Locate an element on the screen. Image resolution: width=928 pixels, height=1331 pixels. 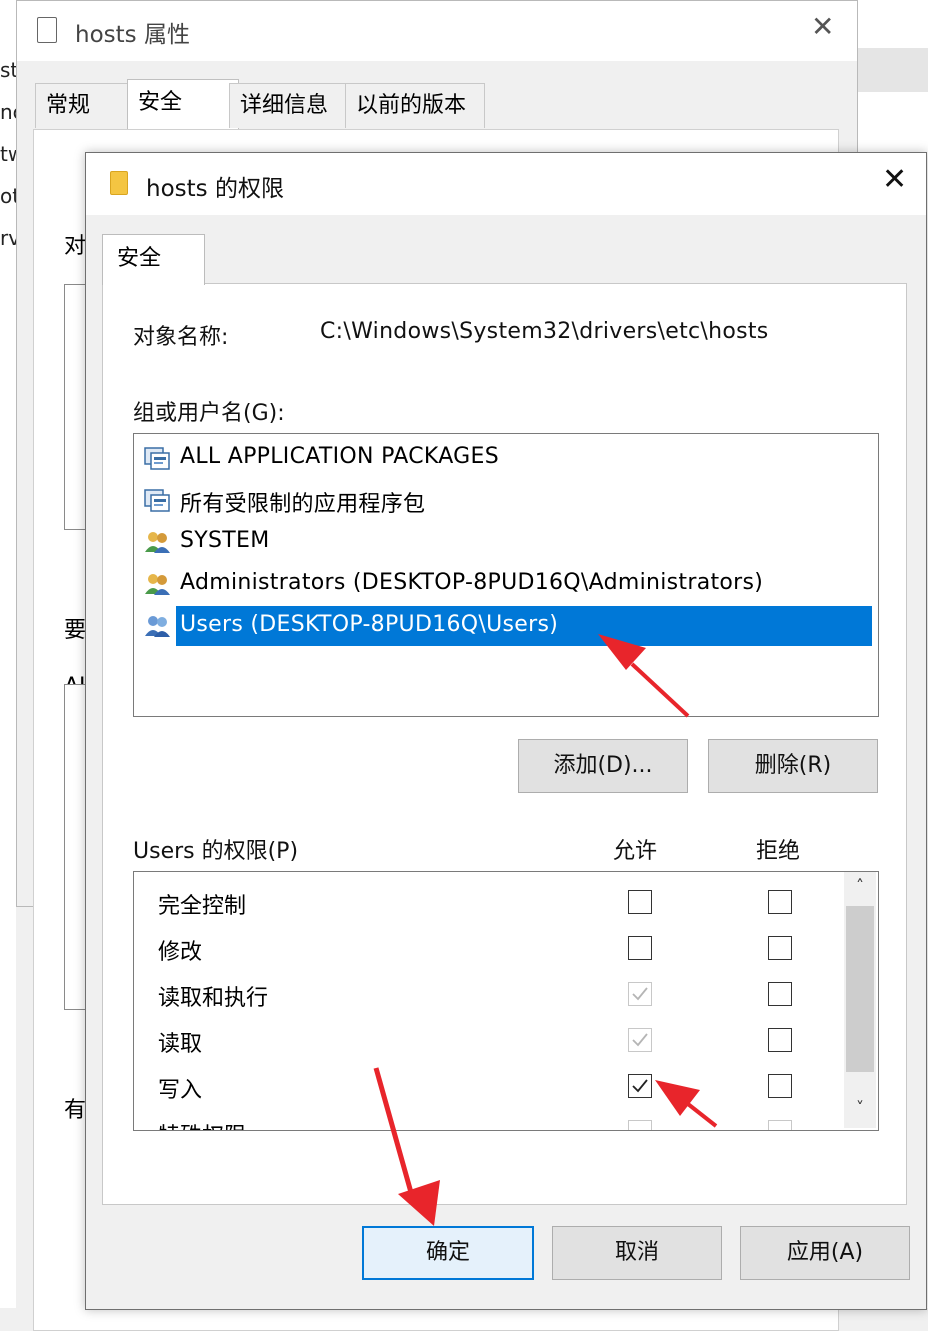
dialog-close-icon: ✕ is located at coordinates (894, 180).